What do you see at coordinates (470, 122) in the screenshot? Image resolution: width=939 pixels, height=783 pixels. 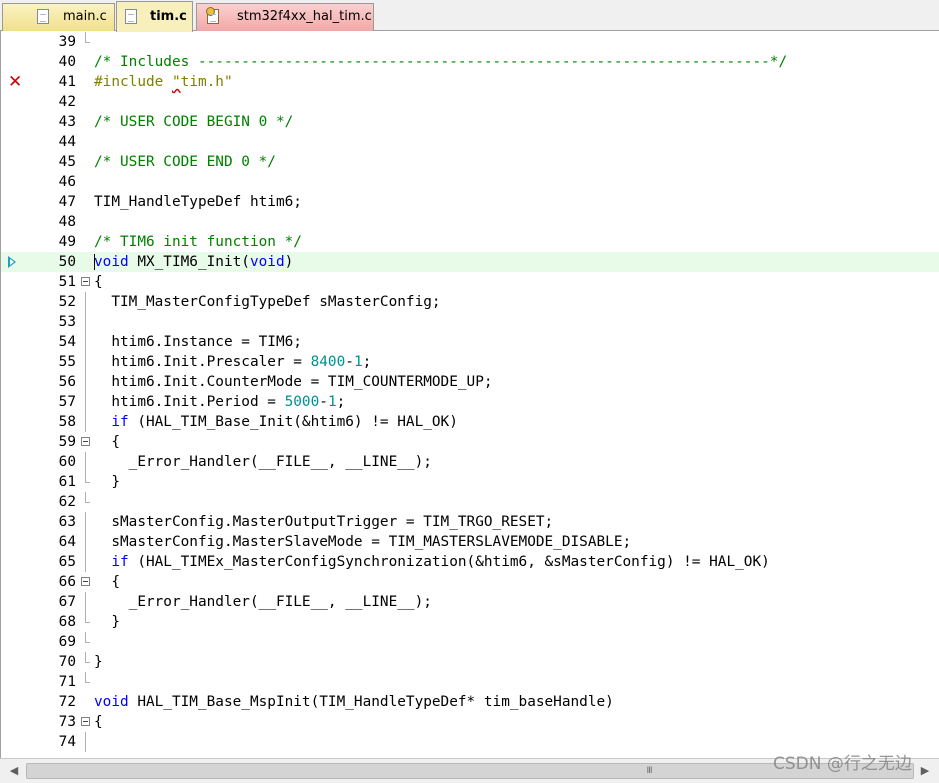 I see `code-line: 43 /* USER CODE BEGIN 0 */` at bounding box center [470, 122].